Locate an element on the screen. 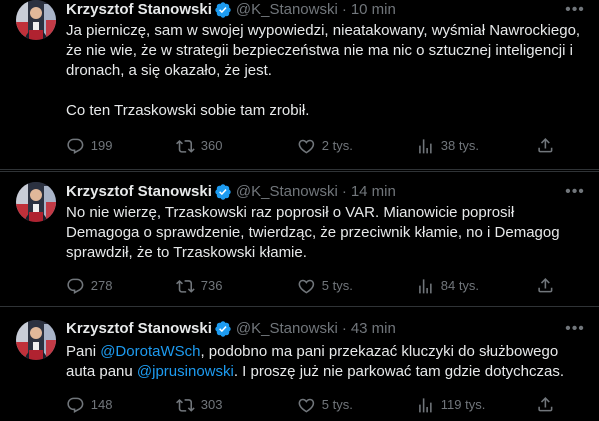 Image resolution: width=599 pixels, height=421 pixels. mention-link: @DorotaWSch is located at coordinates (150, 351).